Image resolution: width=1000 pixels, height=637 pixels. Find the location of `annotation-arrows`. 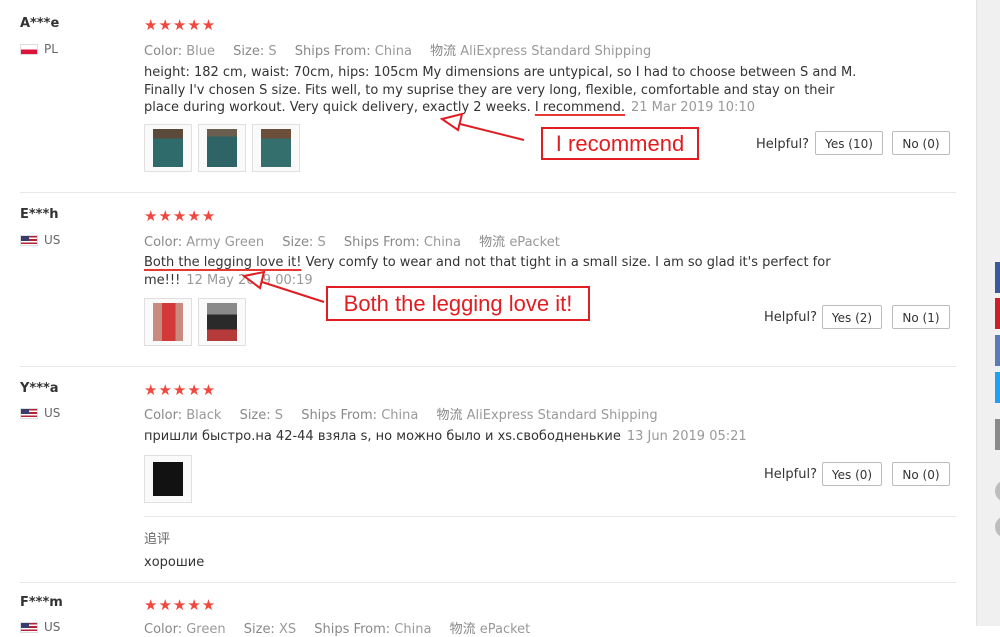

annotation-arrows is located at coordinates (383, 207).